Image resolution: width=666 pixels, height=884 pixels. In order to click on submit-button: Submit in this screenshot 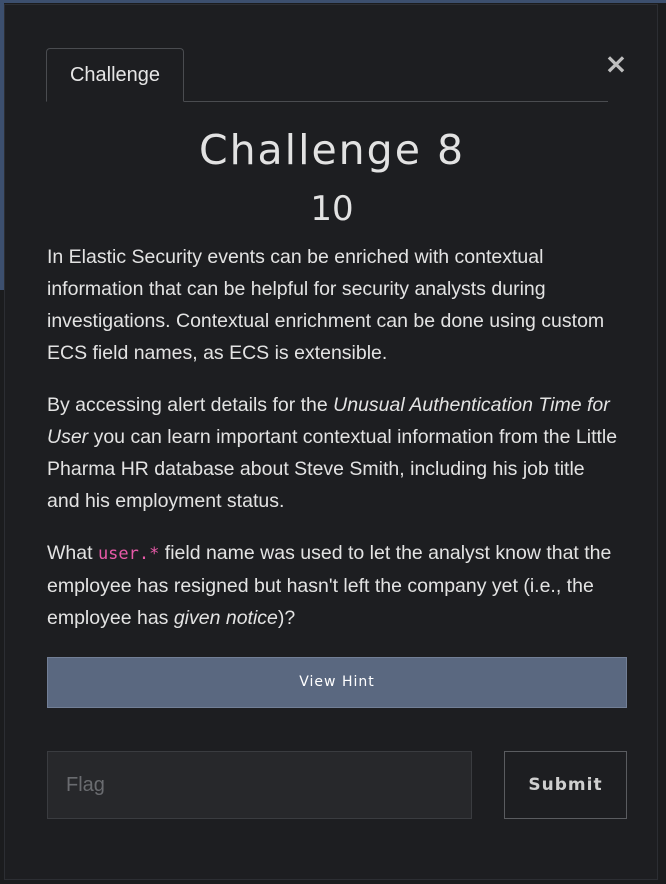, I will do `click(565, 785)`.